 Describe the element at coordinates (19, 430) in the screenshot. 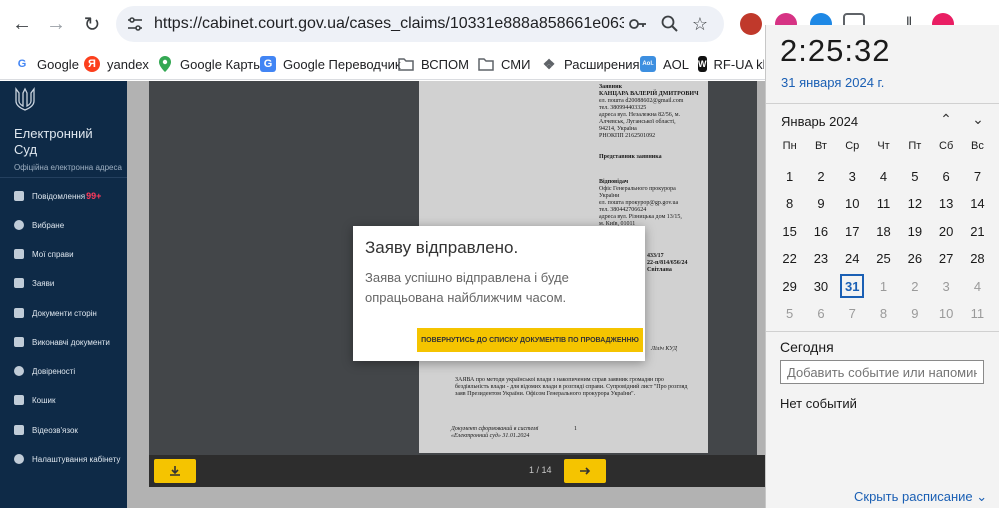

I see `video-camera-icon` at that location.